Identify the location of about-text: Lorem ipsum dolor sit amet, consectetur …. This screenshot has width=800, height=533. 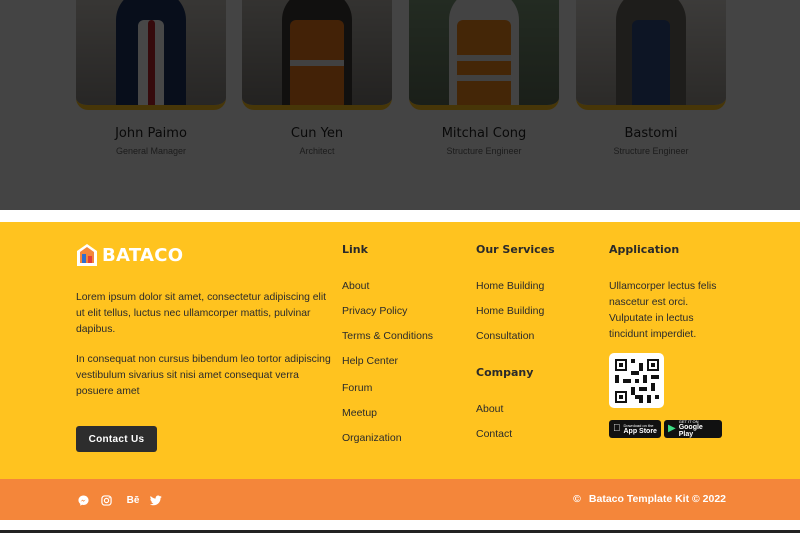
(201, 313).